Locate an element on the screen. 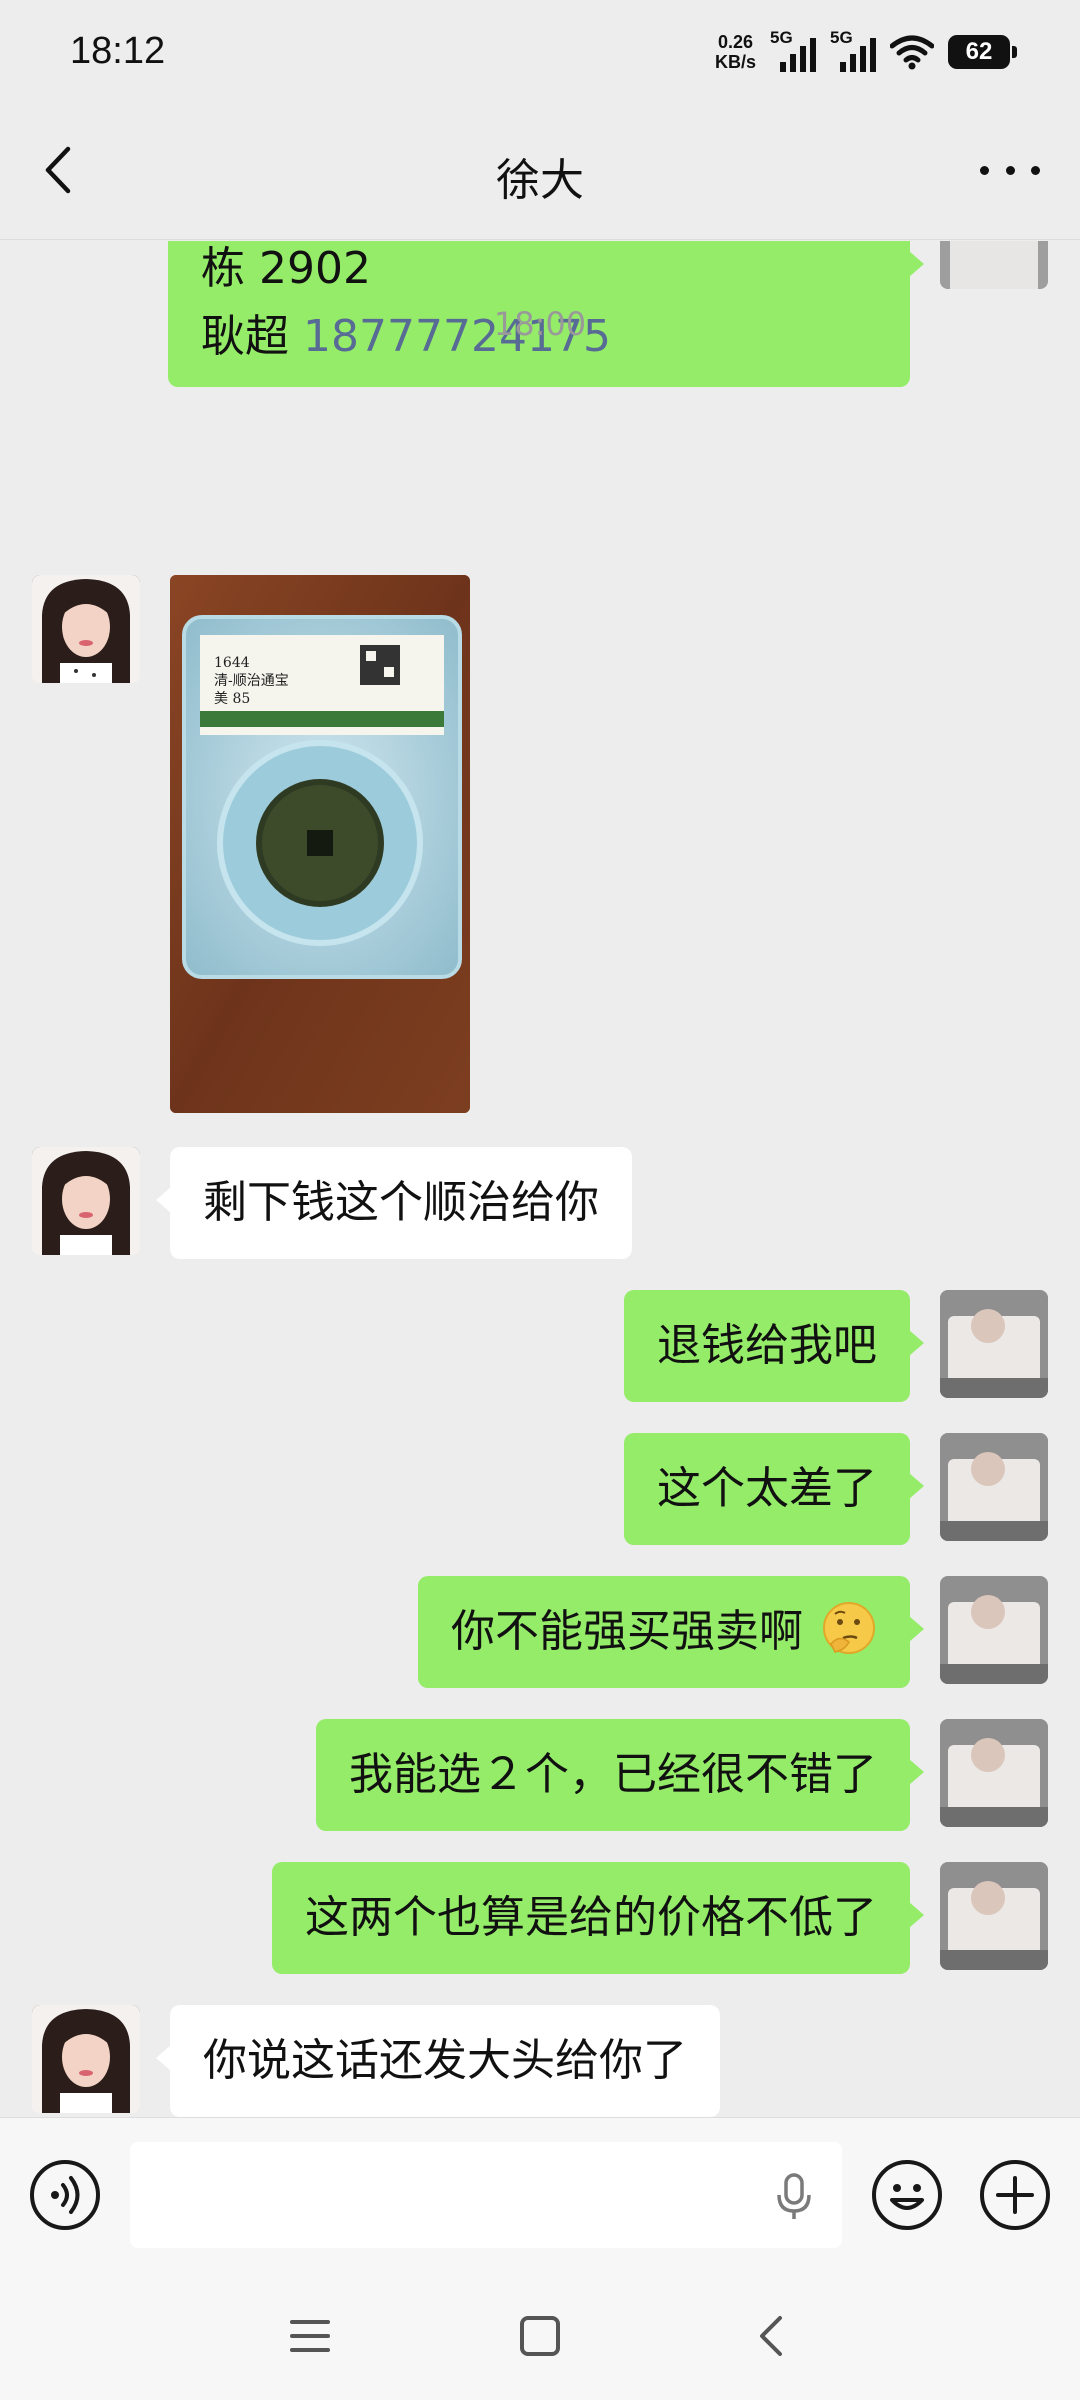 This screenshot has height=2400, width=1080. wifi-icon is located at coordinates (912, 52).